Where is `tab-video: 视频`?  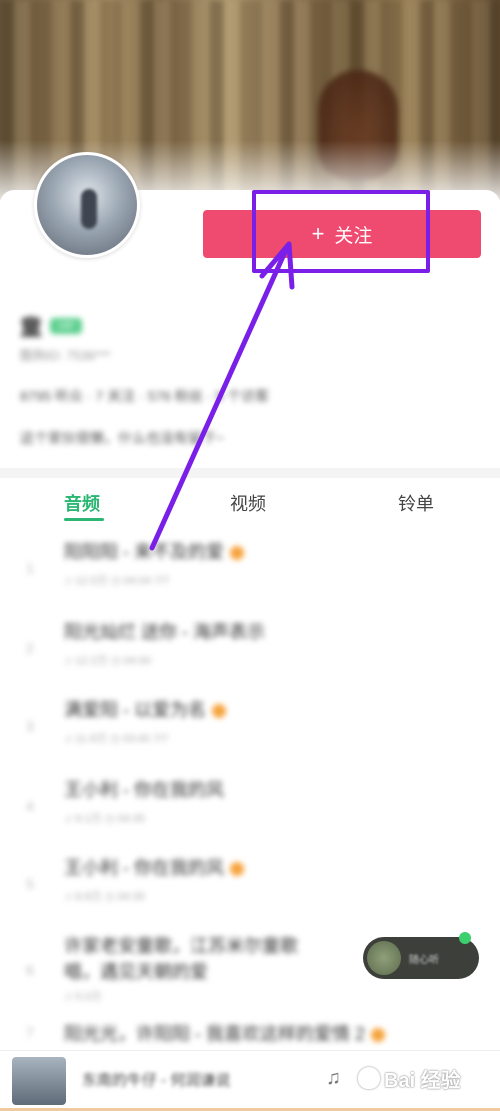 tab-video: 视频 is located at coordinates (248, 503).